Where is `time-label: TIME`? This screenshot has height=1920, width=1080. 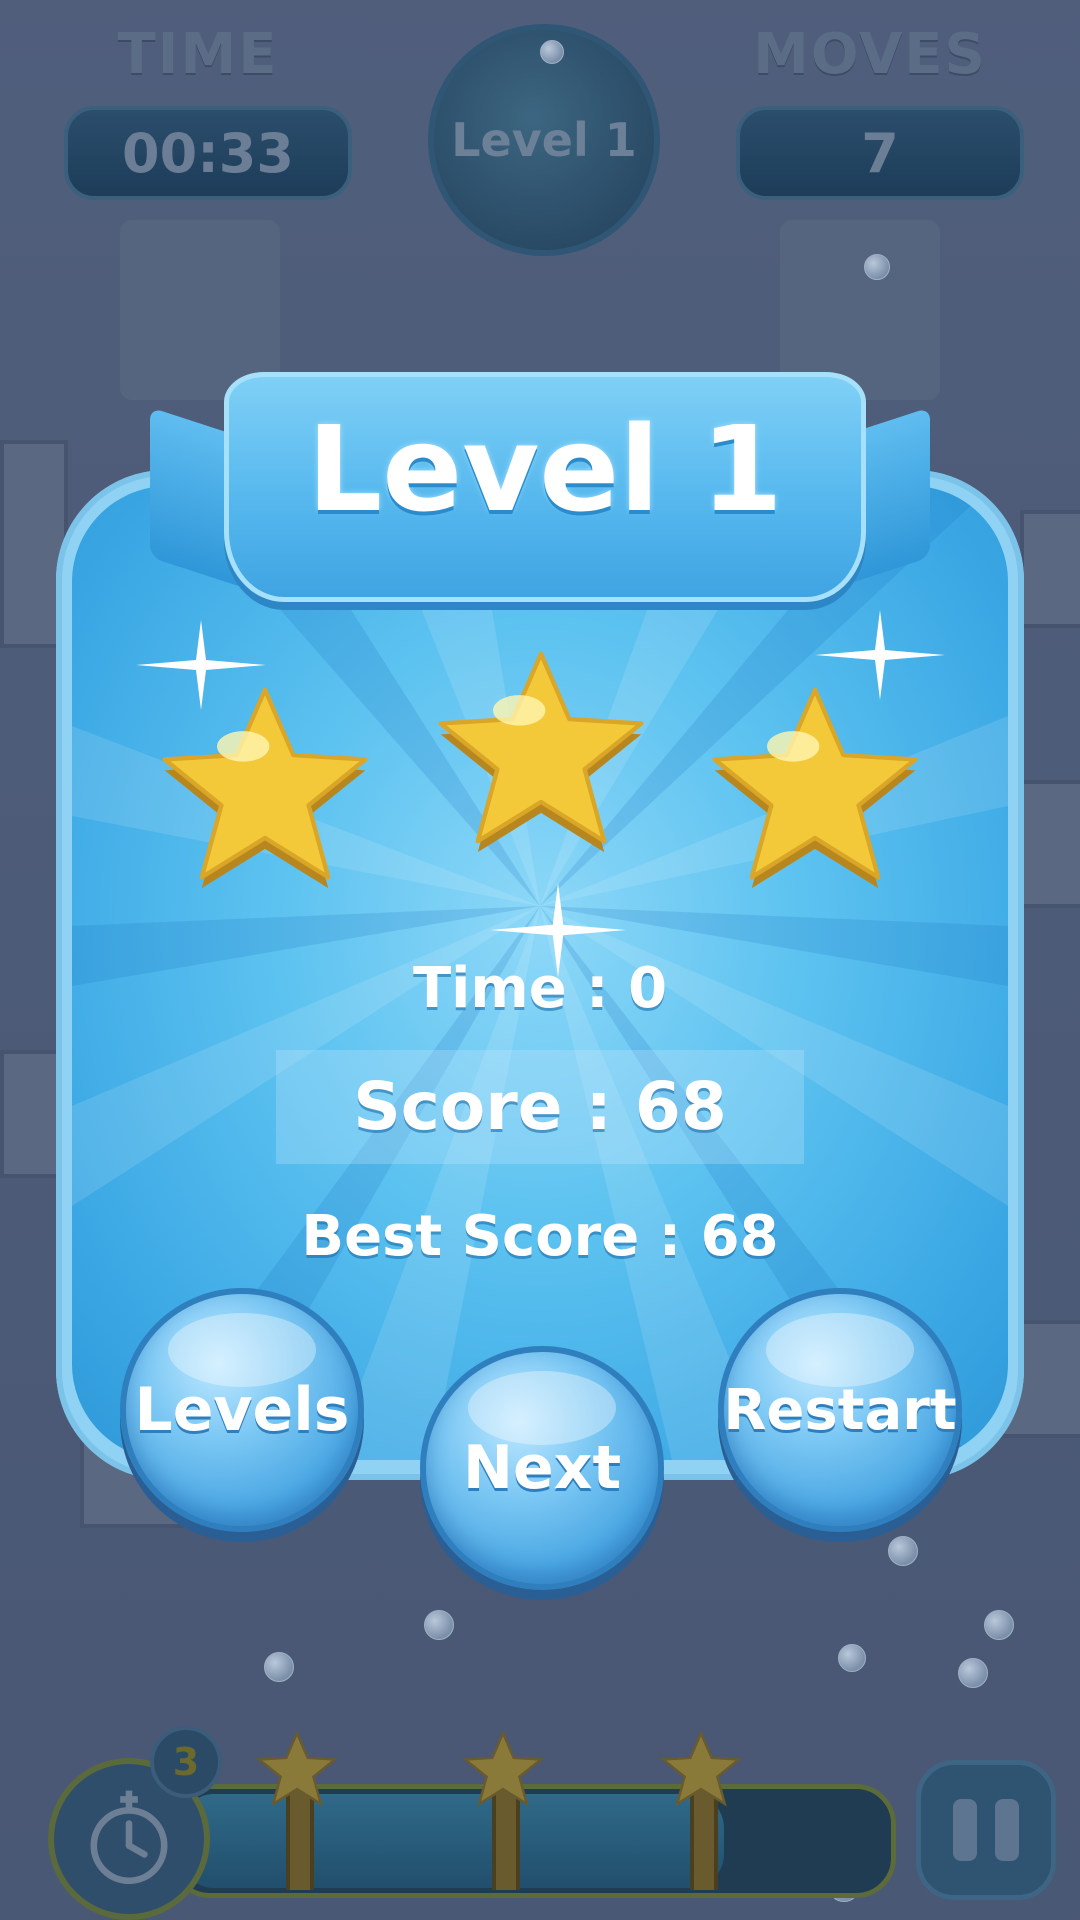
time-label: TIME is located at coordinates (198, 54).